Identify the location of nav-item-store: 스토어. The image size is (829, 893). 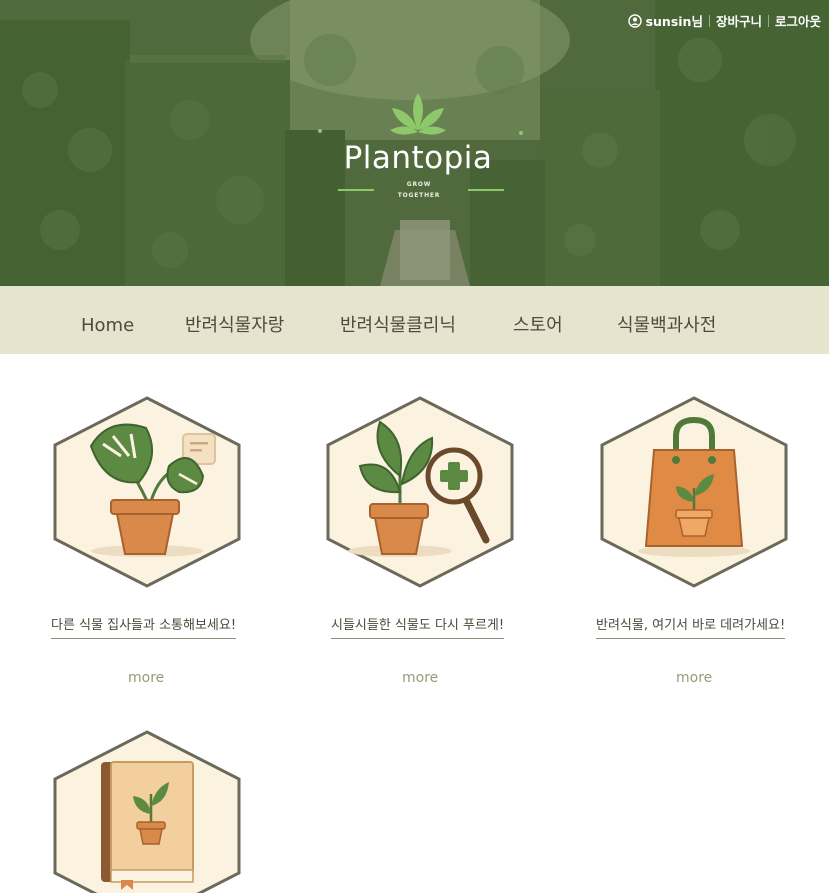
(538, 320).